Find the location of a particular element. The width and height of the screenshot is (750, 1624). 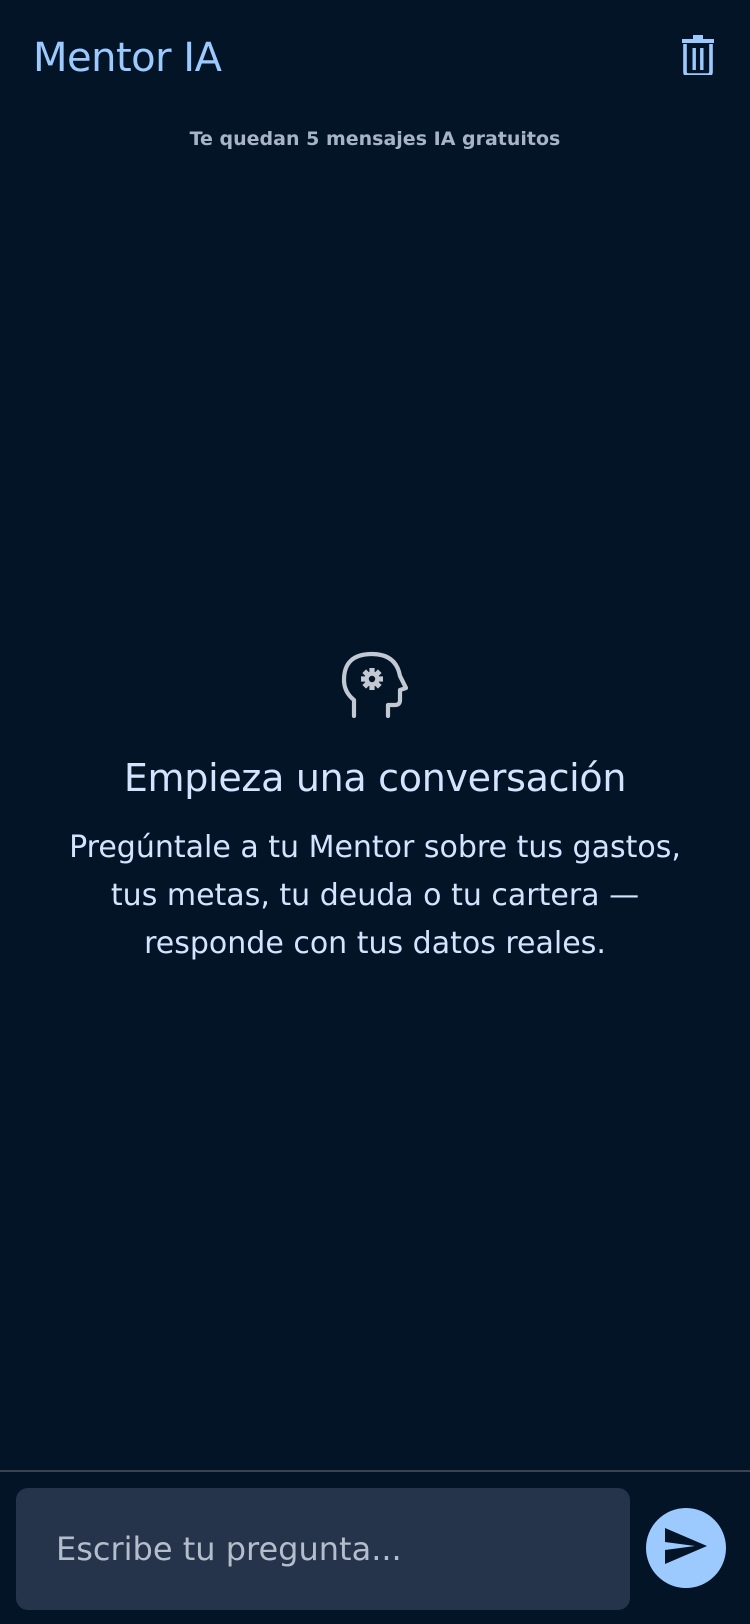

question-input-container is located at coordinates (323, 1549).